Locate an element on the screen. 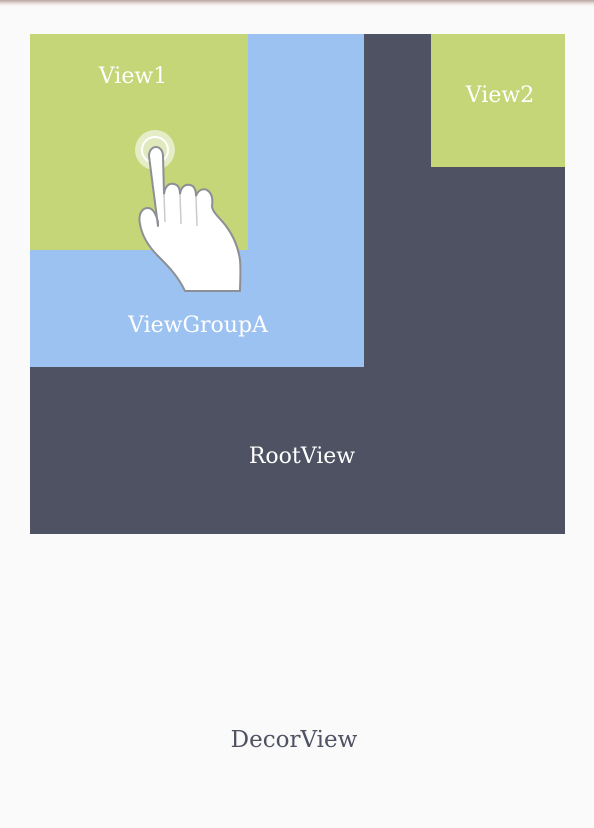 This screenshot has height=828, width=594. hand-pointer-icon is located at coordinates (188, 211).